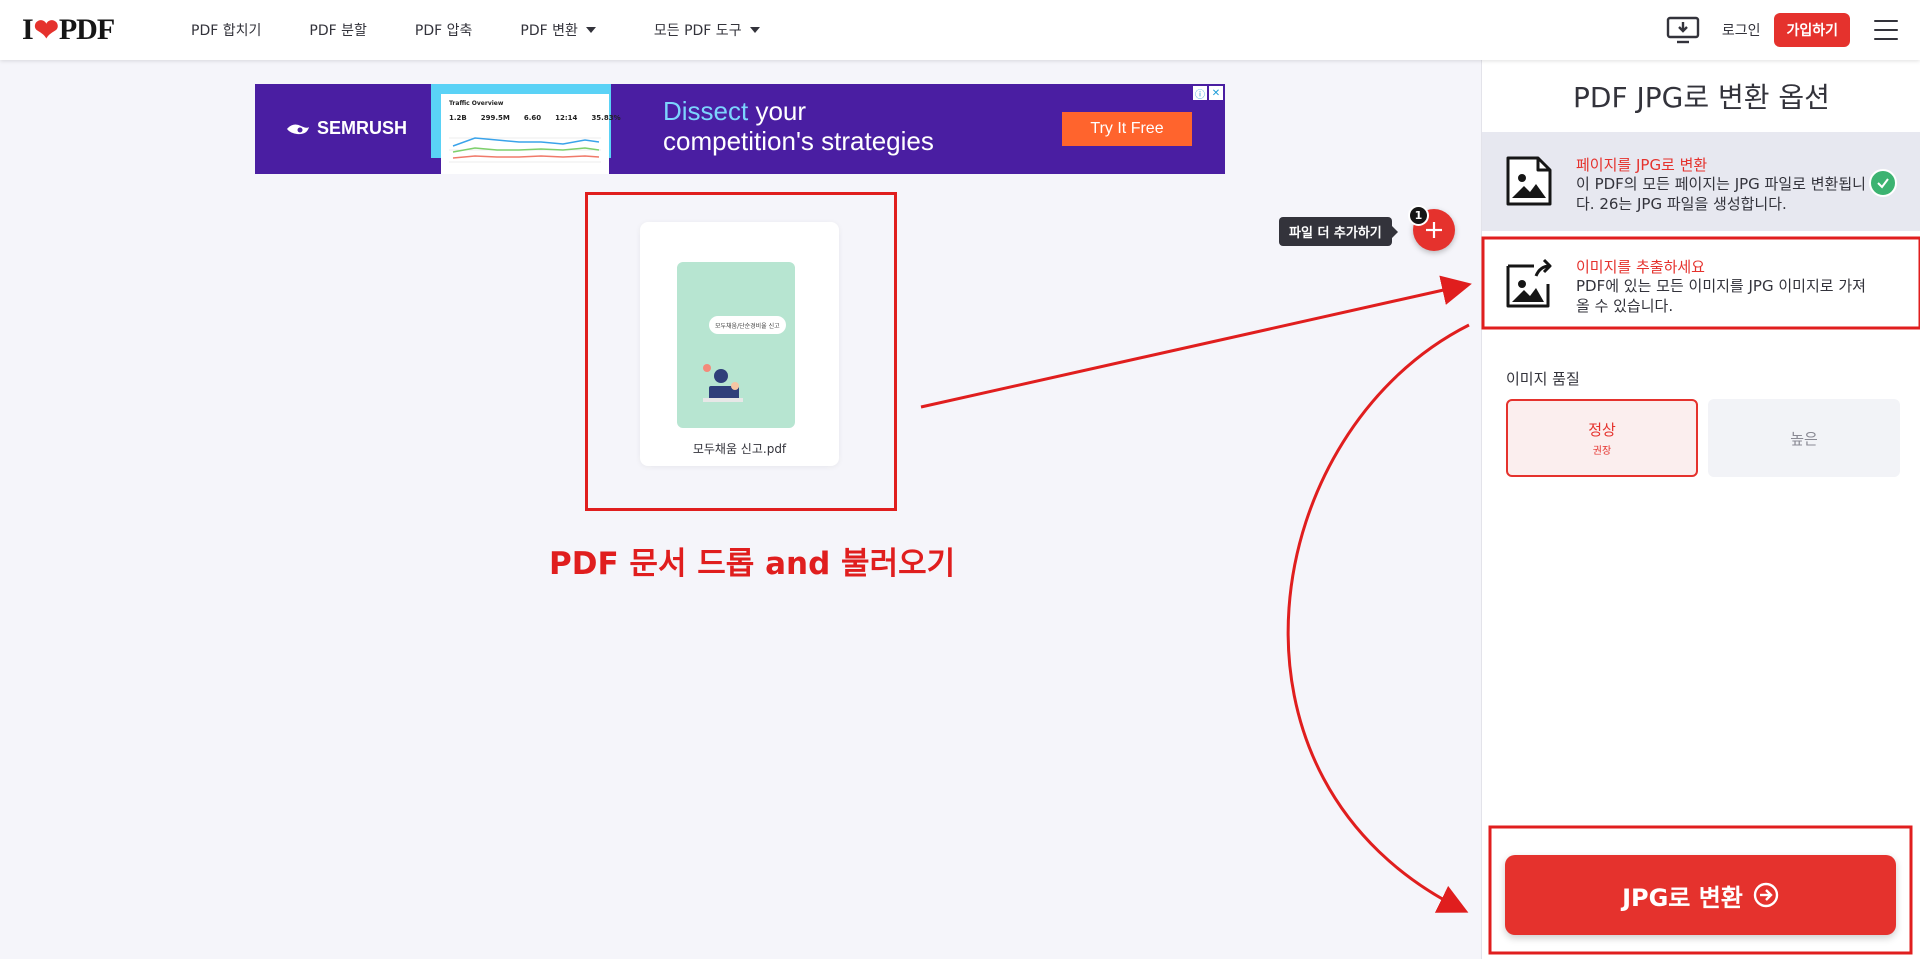 Image resolution: width=1920 pixels, height=959 pixels. Describe the element at coordinates (226, 30) in the screenshot. I see `nav-merge-pdf: PDF 합치기` at that location.